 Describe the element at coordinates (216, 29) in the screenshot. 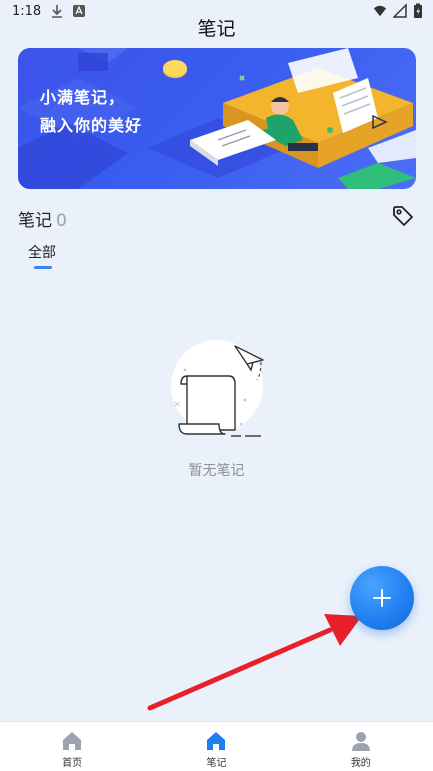

I see `page-title: 笔记` at that location.